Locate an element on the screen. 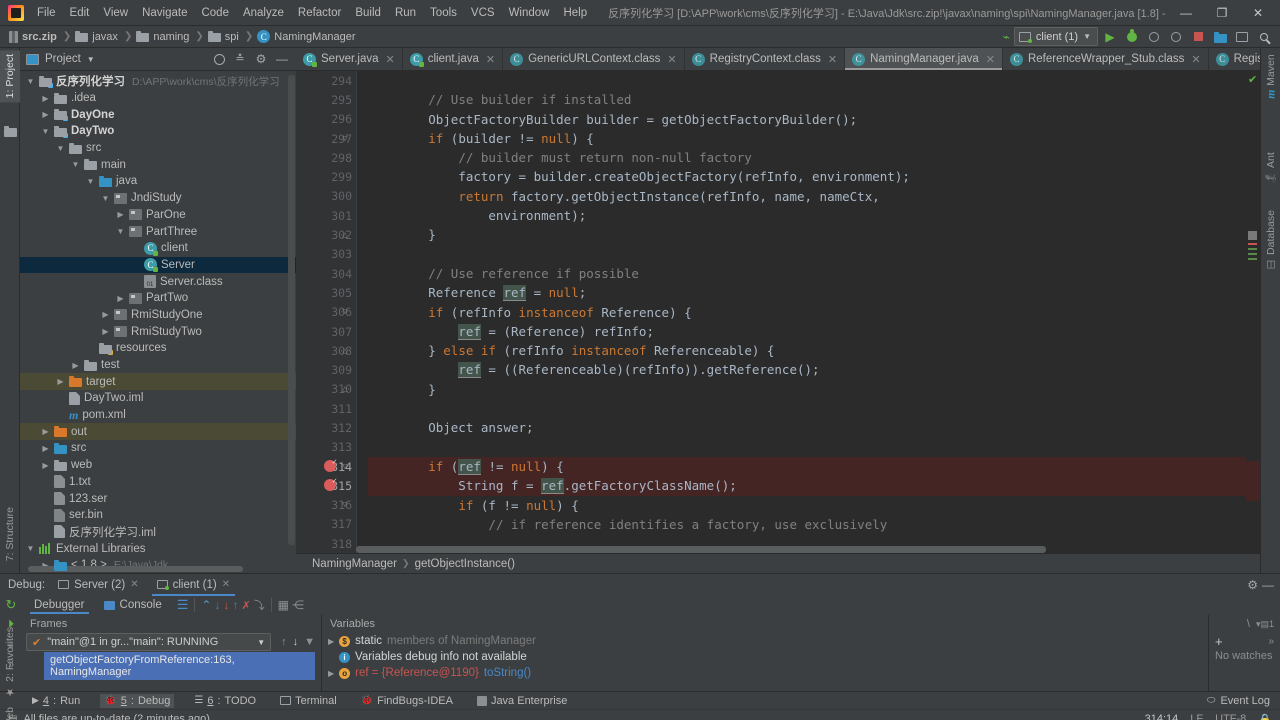 Image resolution: width=1280 pixels, height=720 pixels. sidebar-item-project: 1: Project is located at coordinates (10, 76).